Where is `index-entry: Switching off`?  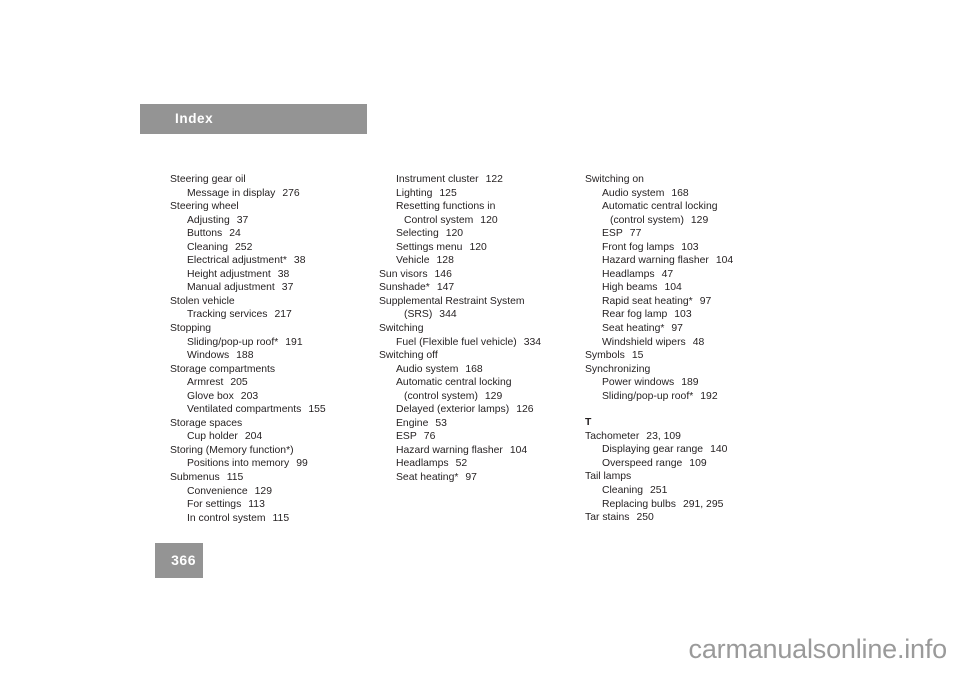
index-entry: Switching off is located at coordinates (477, 356).